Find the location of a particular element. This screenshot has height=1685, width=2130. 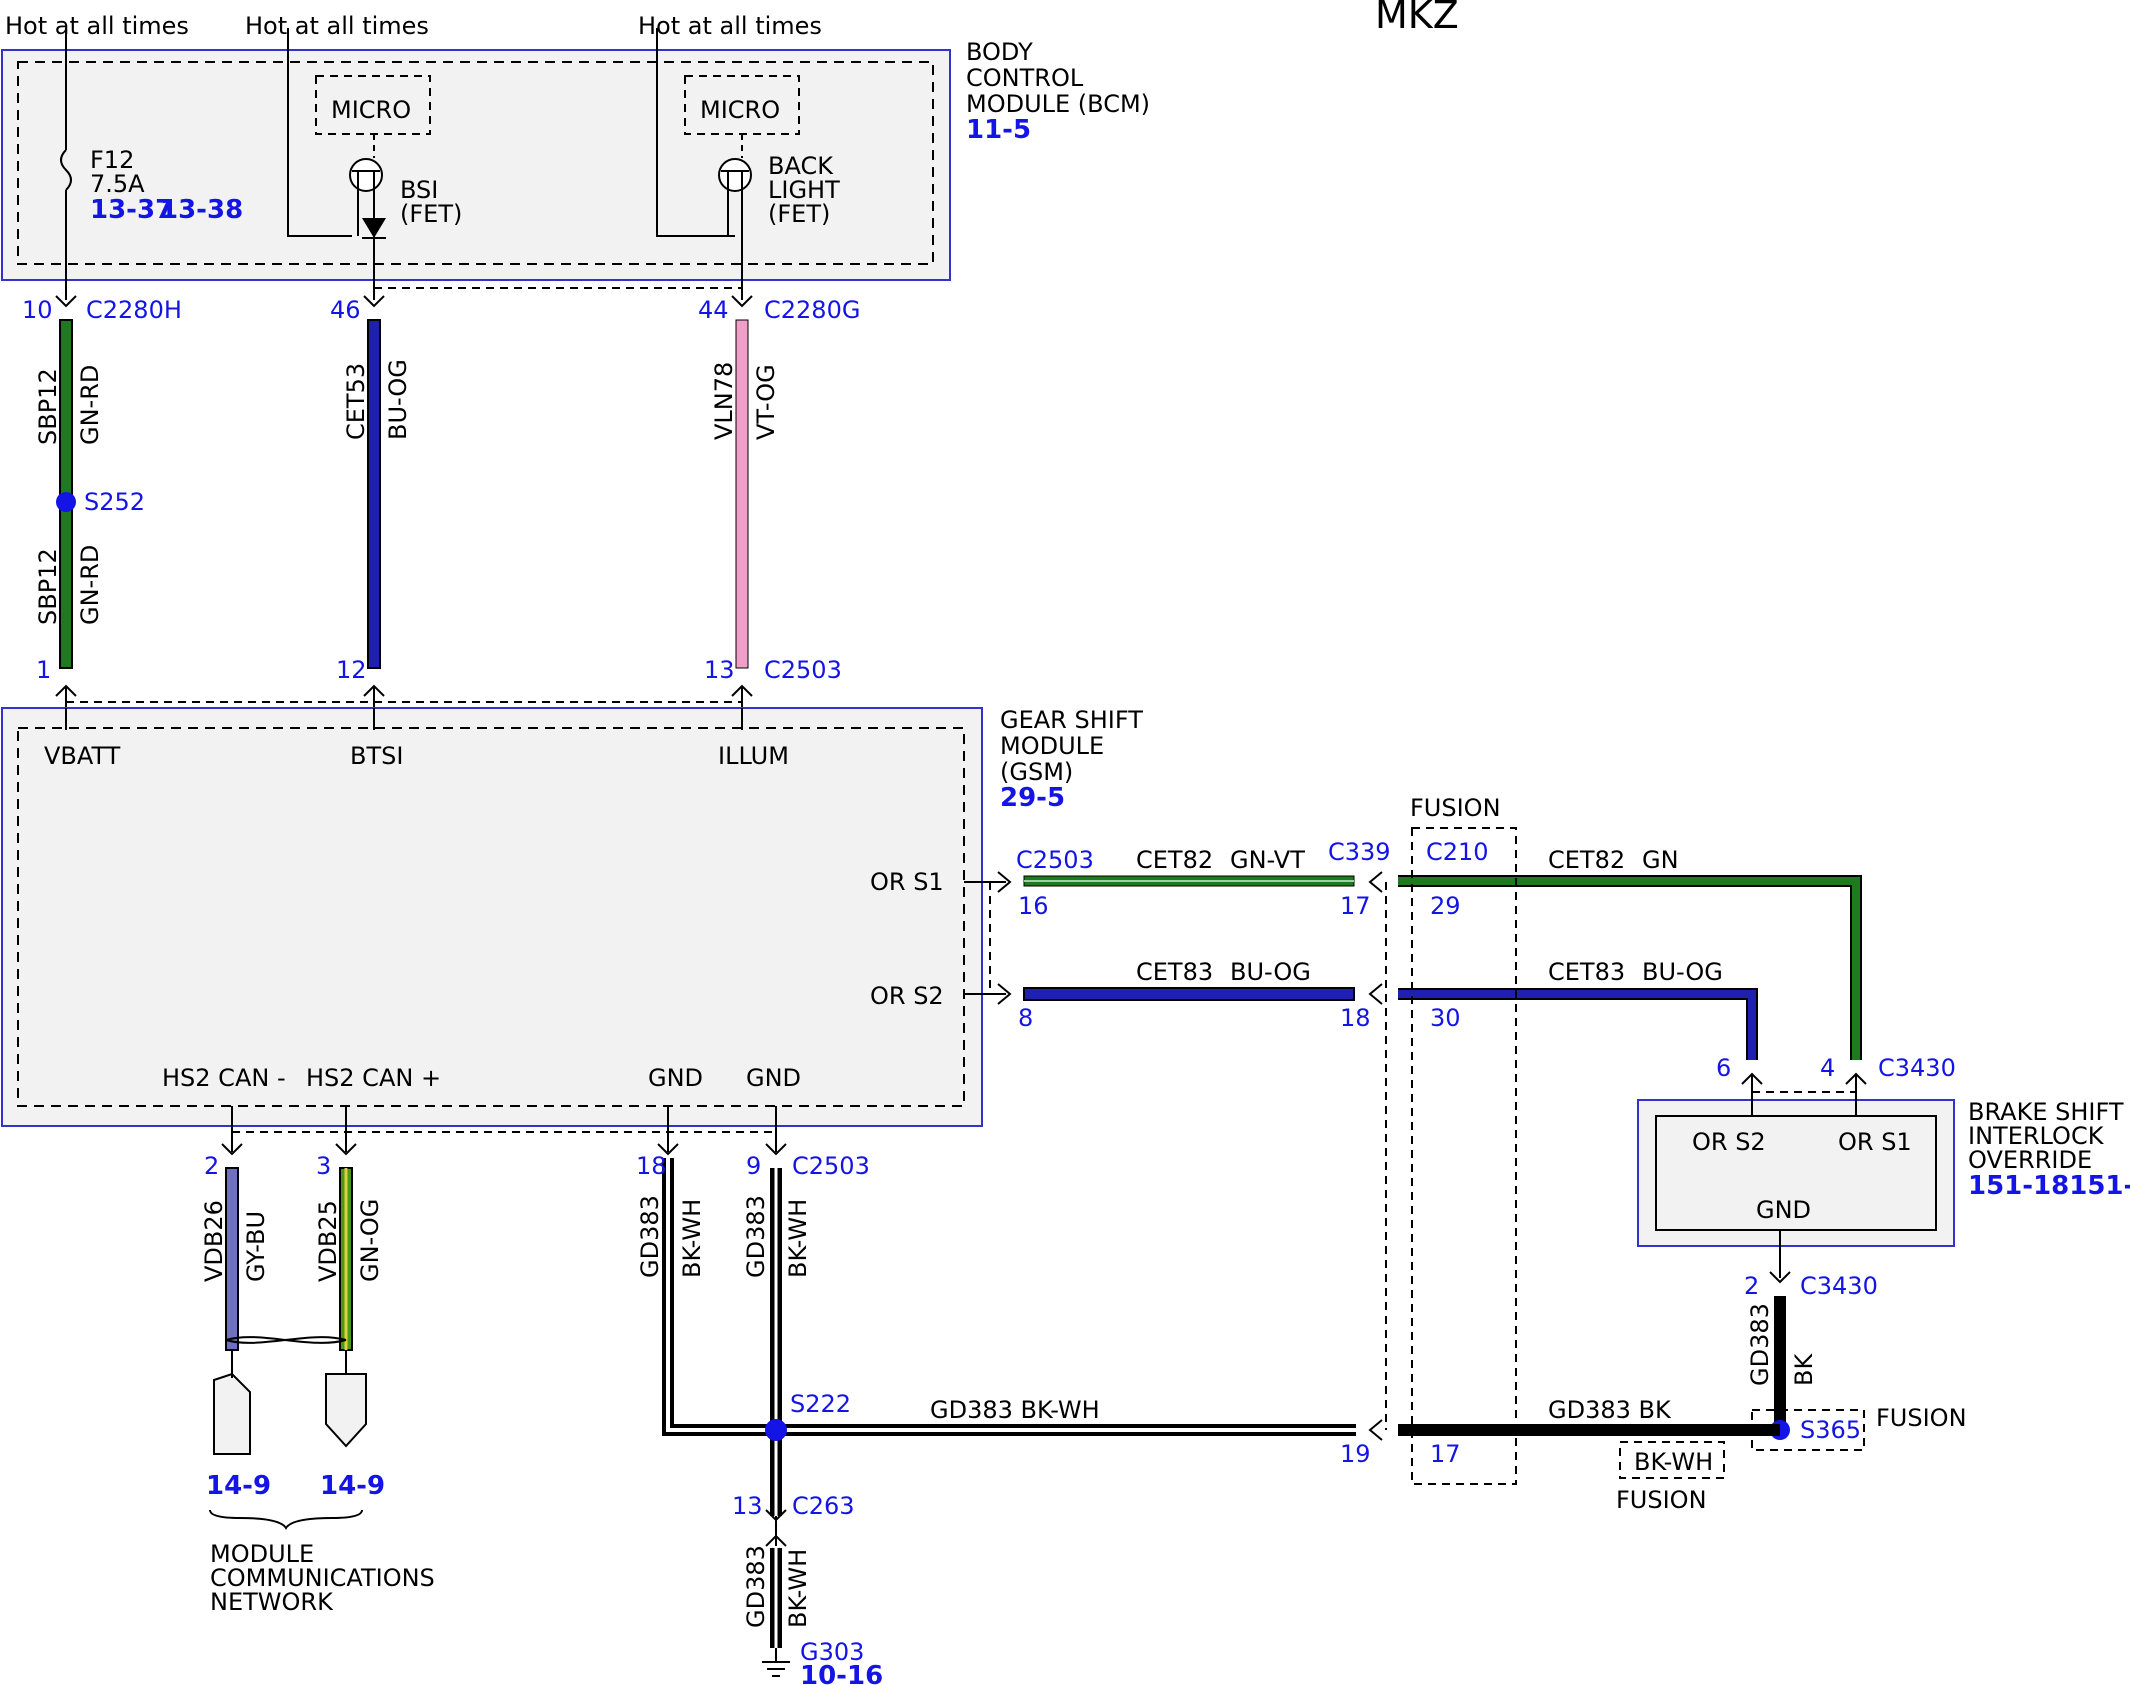

gsm-label-can-plus: HS2 CAN + is located at coordinates (373, 1078).